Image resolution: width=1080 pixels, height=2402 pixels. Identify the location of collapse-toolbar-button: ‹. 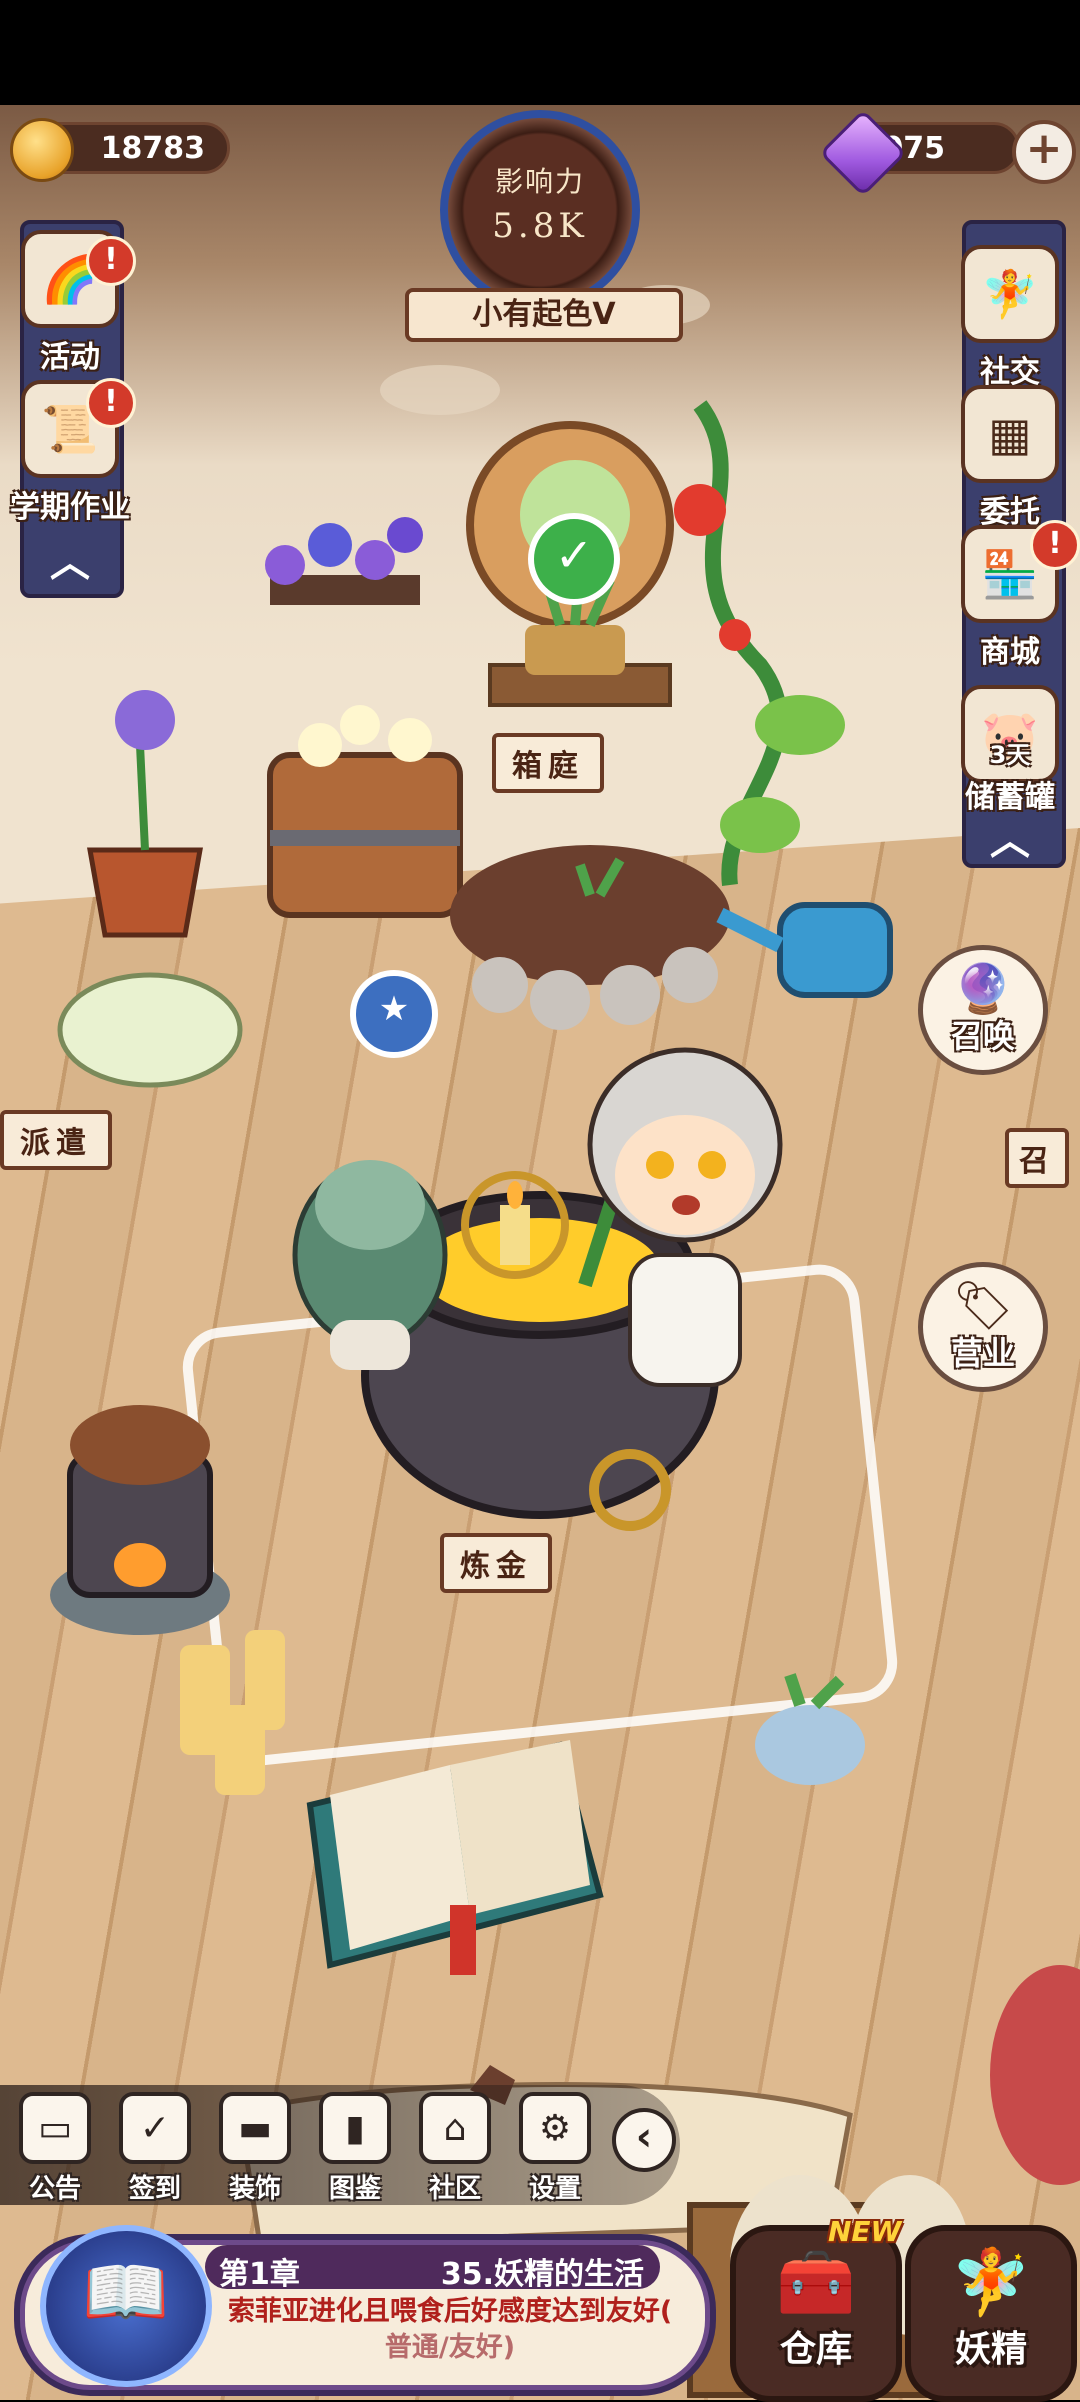
(644, 2140).